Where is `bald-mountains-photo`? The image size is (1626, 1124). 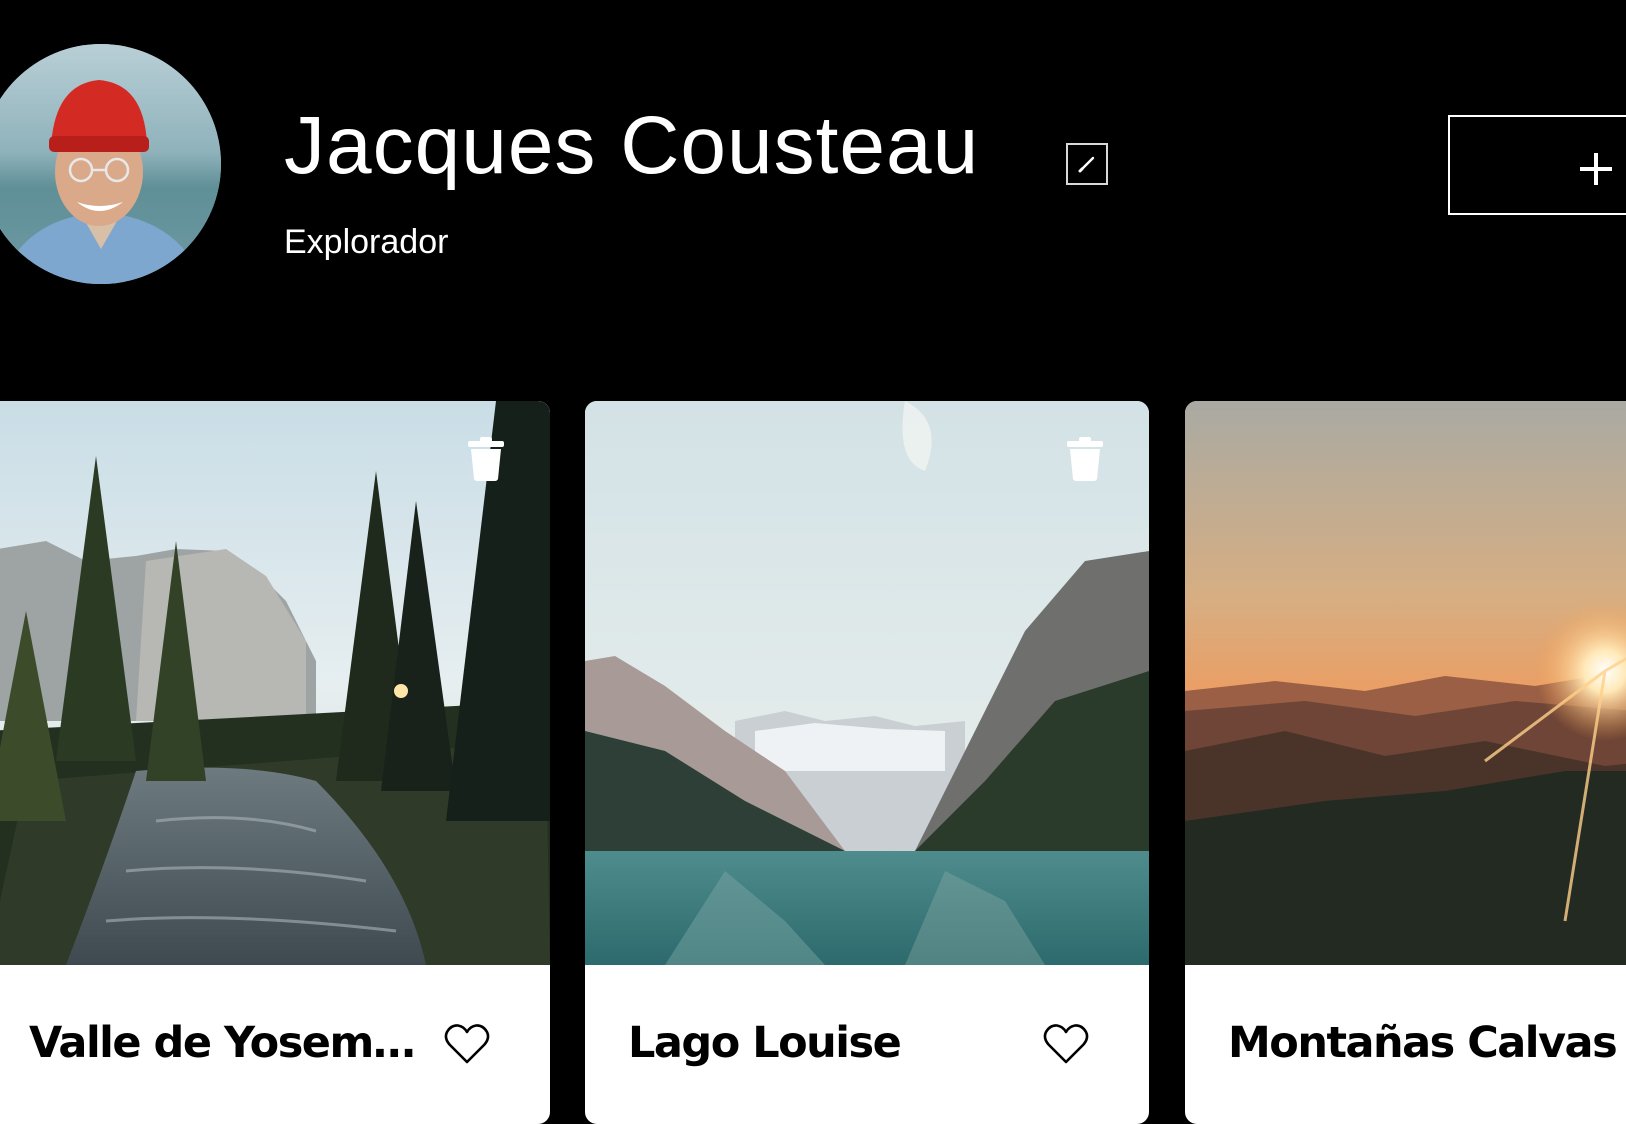 bald-mountains-photo is located at coordinates (1405, 683).